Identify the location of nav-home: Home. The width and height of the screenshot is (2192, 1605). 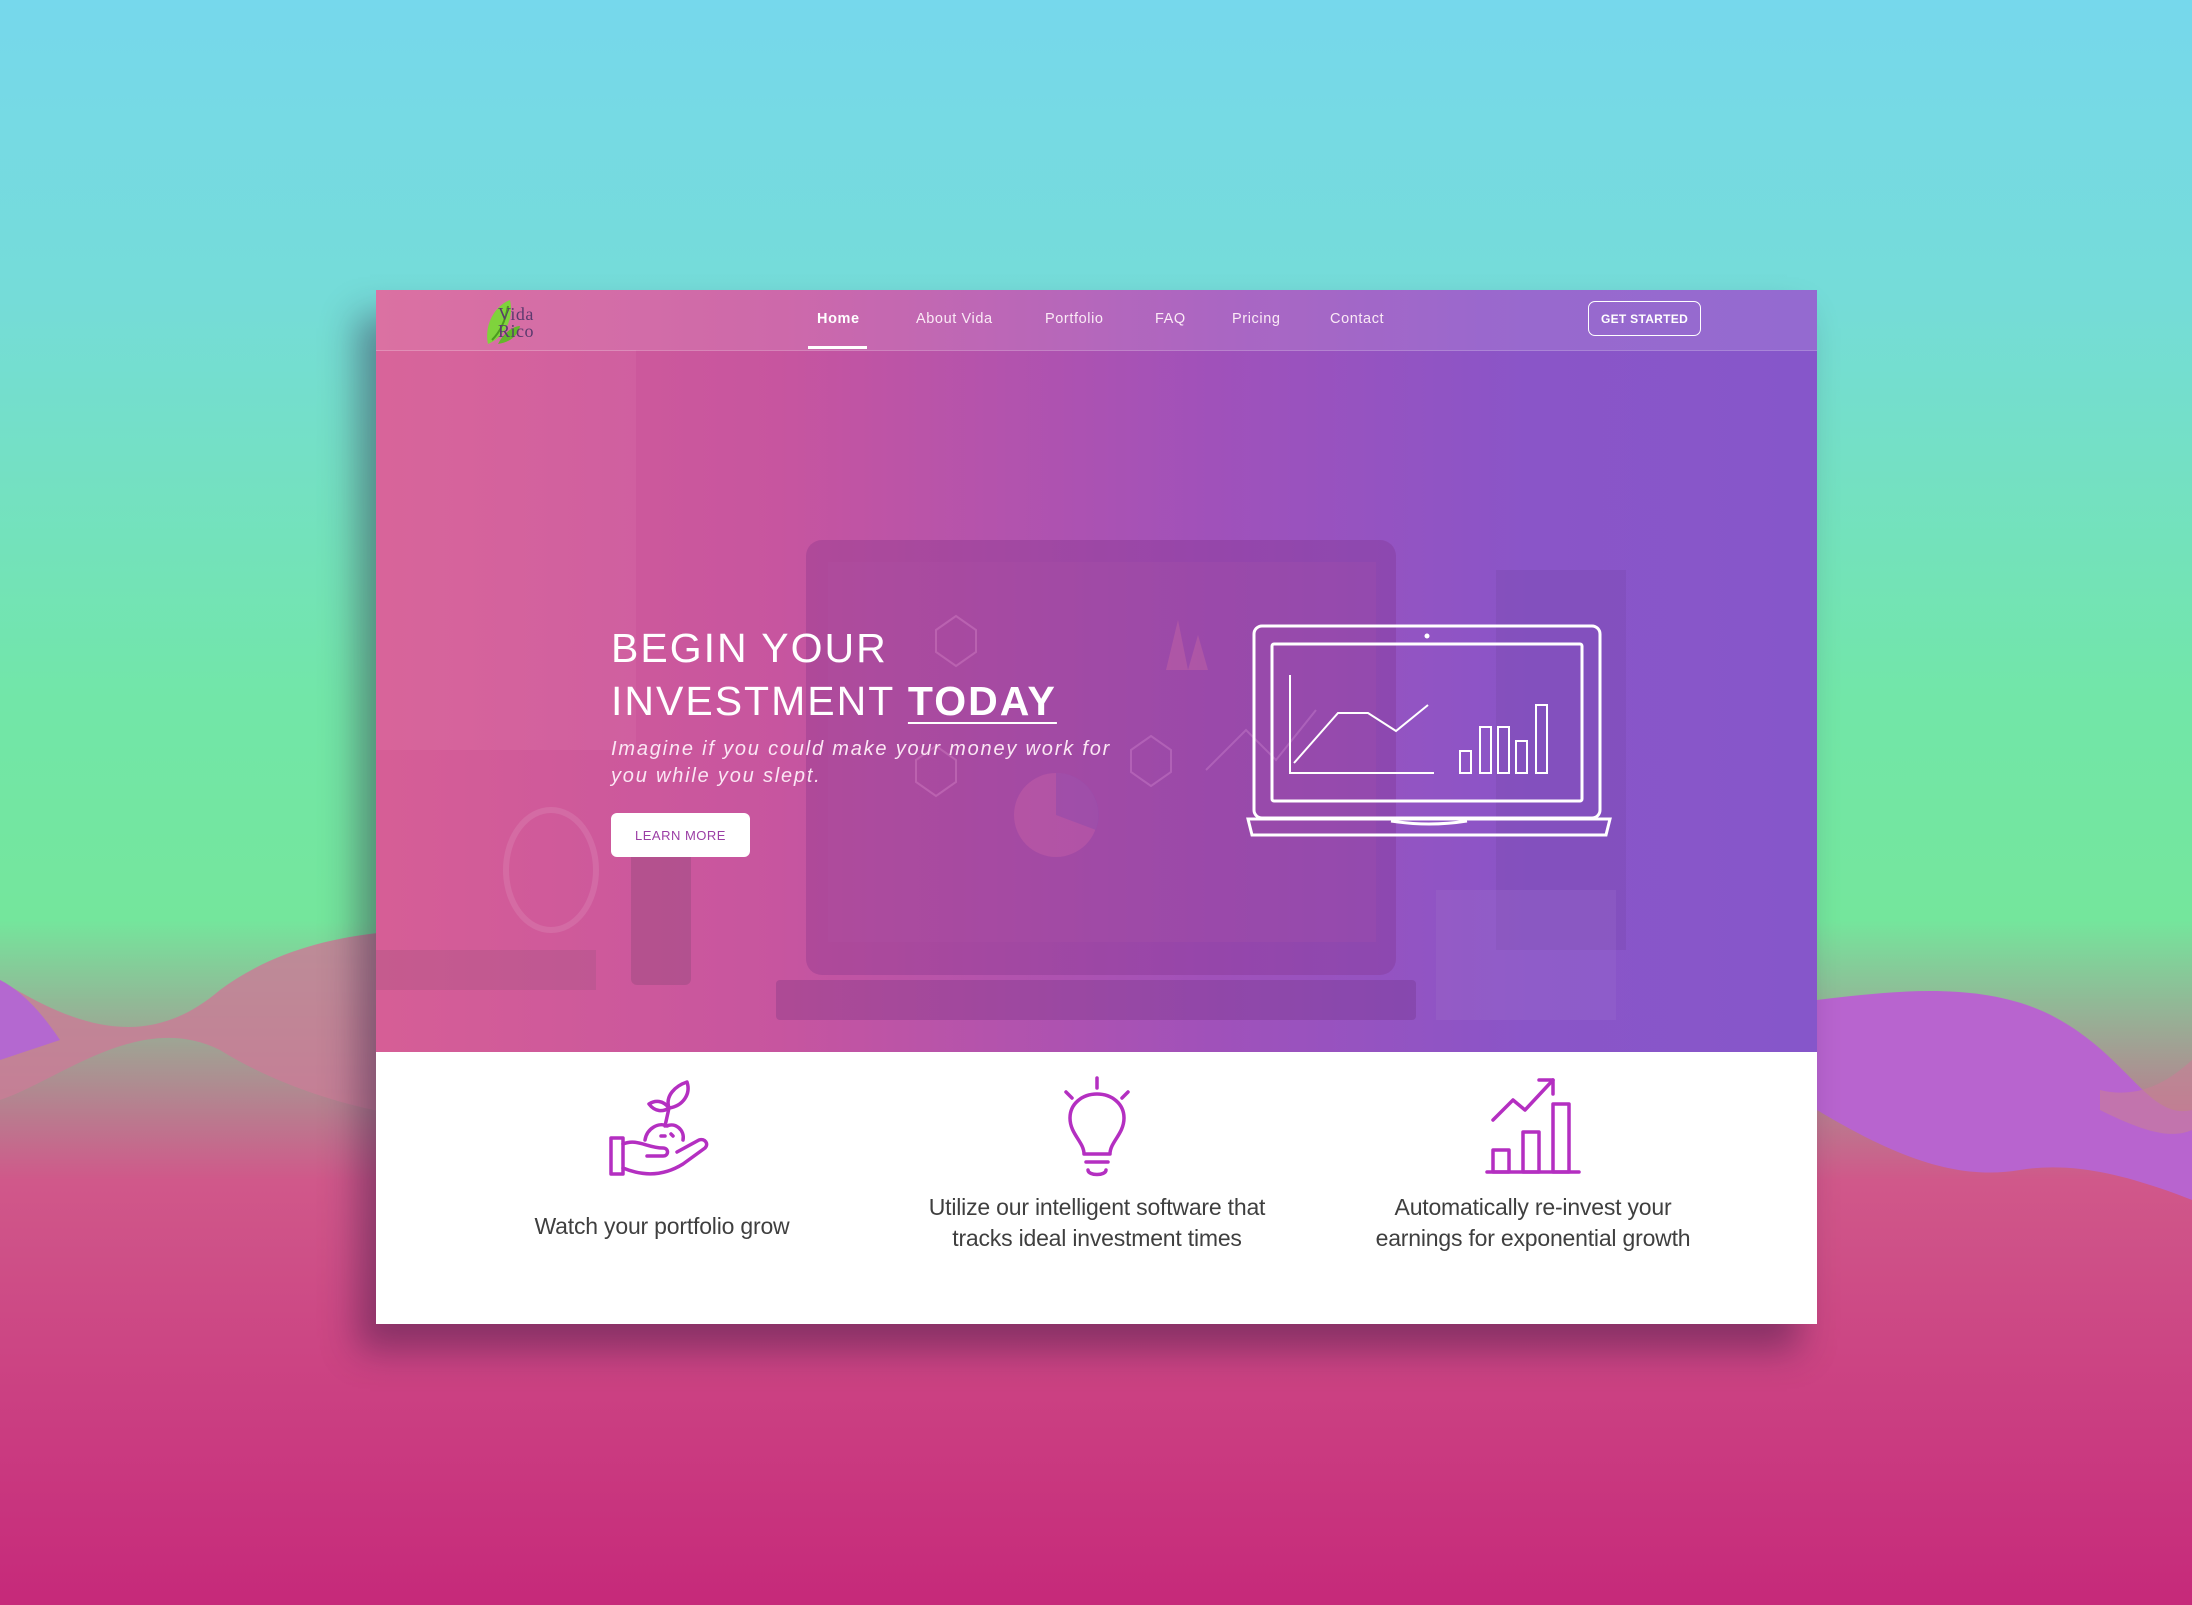
(838, 319).